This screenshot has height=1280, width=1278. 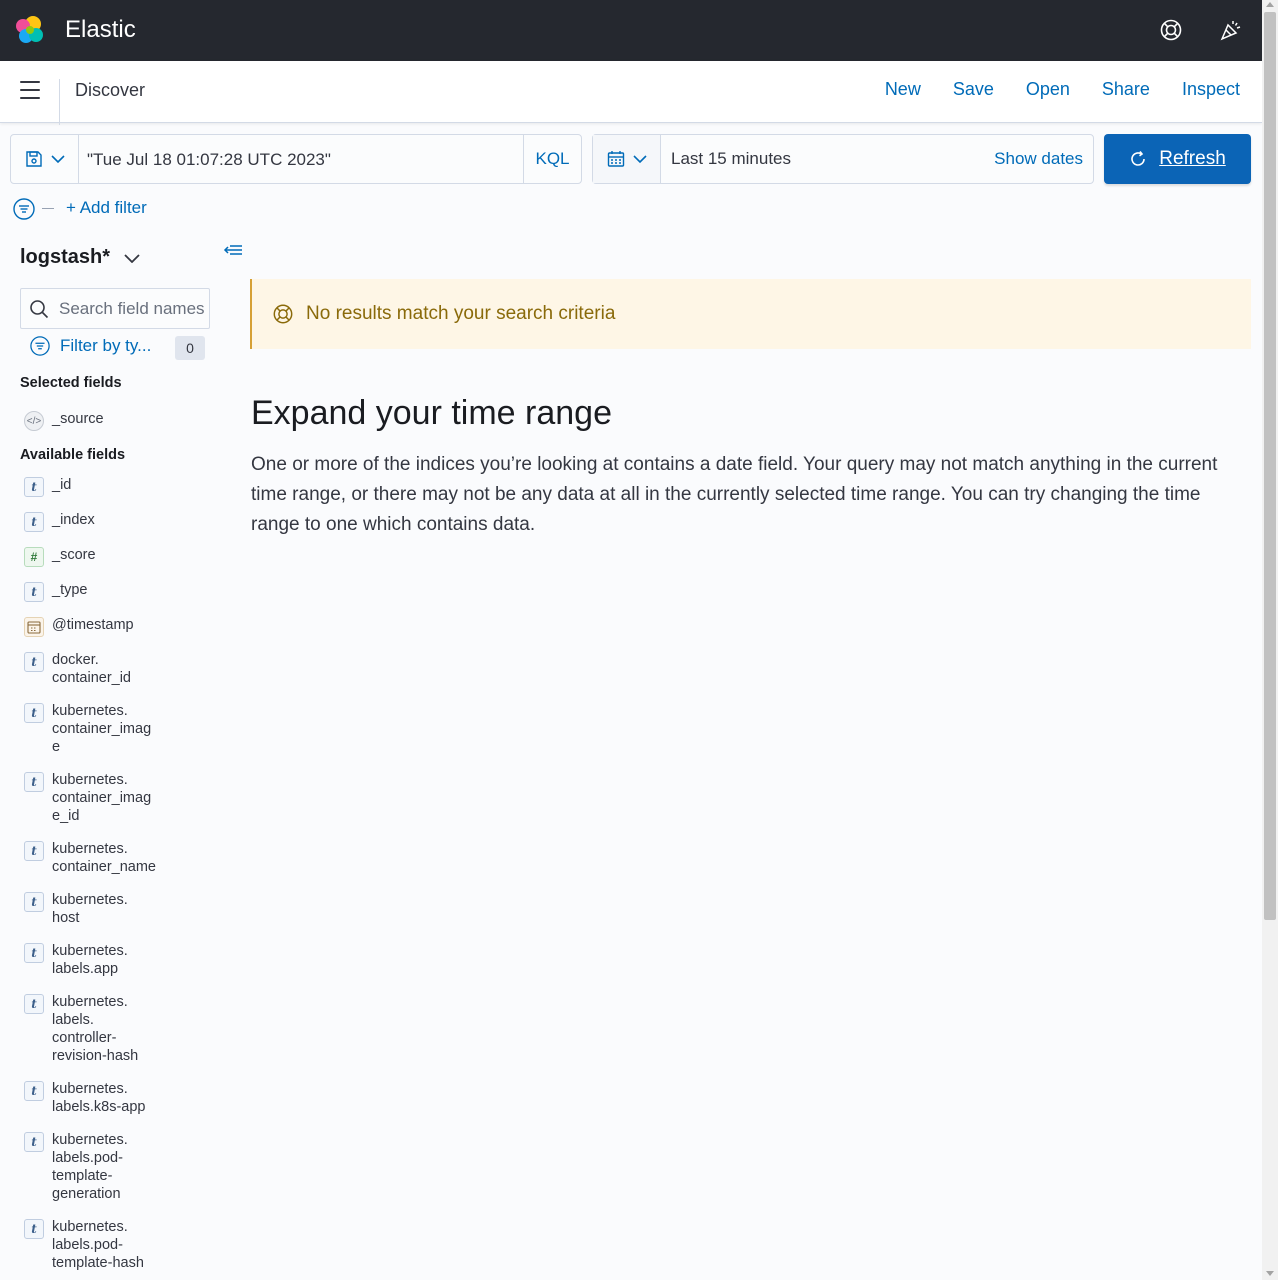 I want to click on field-item: t kubernetes. container_name, so click(x=97, y=858).